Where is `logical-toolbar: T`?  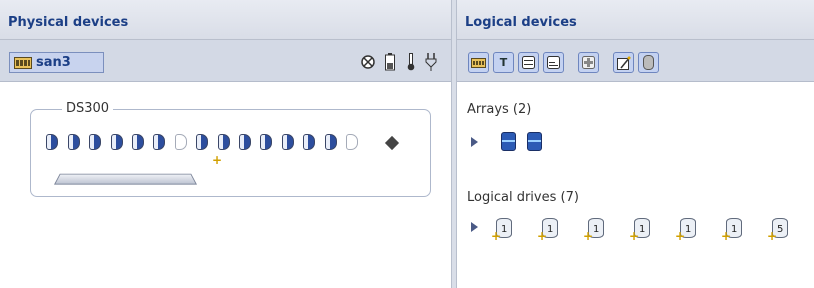
logical-toolbar: T is located at coordinates (635, 61).